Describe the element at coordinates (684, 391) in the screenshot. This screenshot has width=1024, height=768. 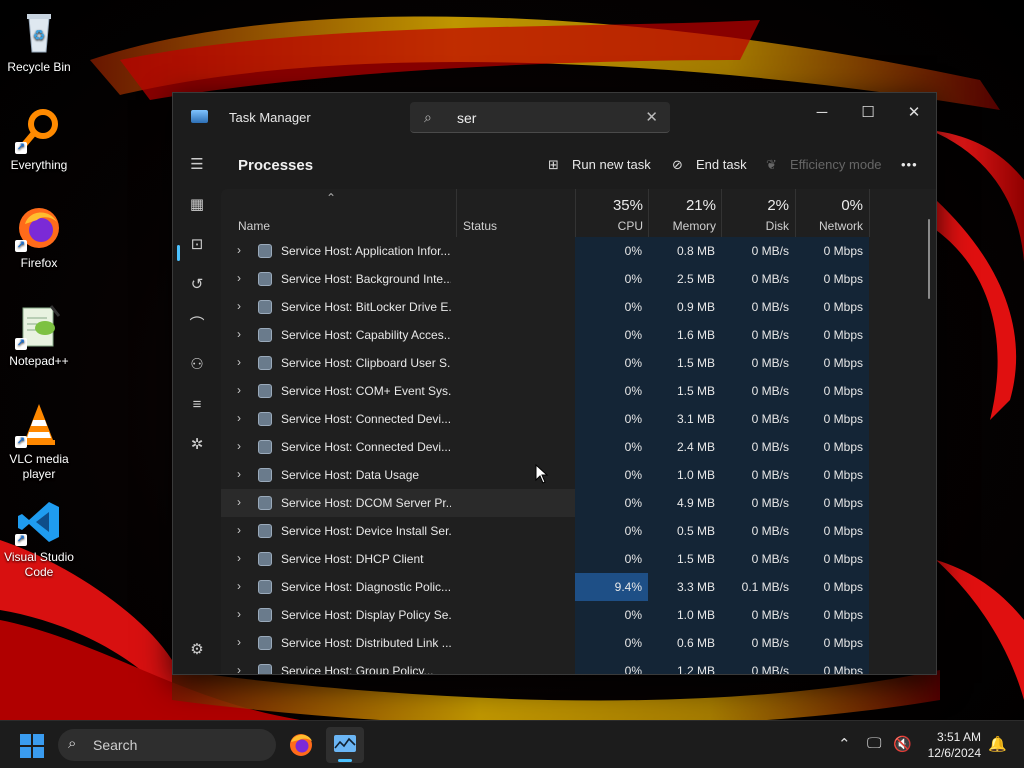
I see `memory-cell: 1.5 MB` at that location.